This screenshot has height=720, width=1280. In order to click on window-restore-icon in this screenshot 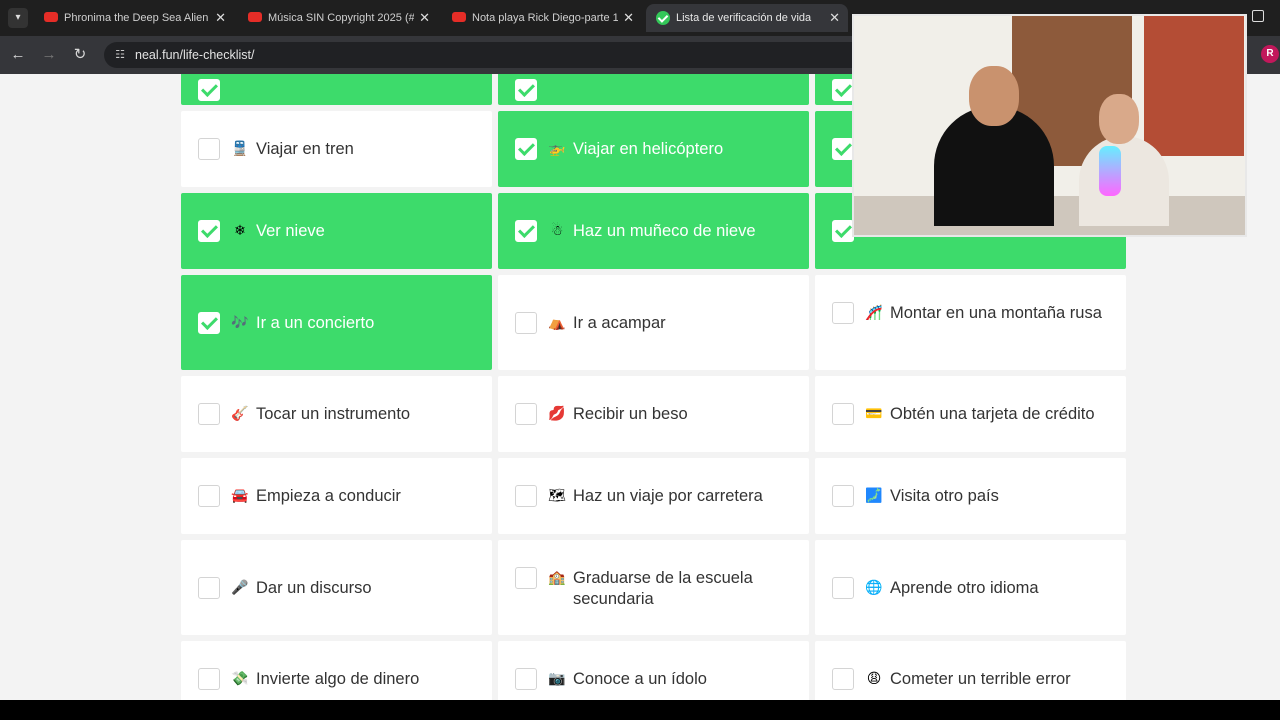, I will do `click(1258, 16)`.